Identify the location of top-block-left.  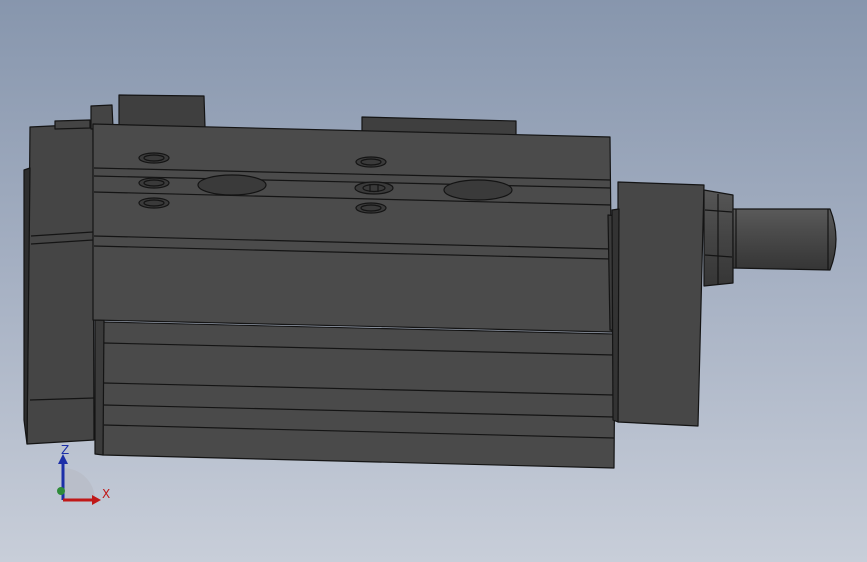
(162, 111).